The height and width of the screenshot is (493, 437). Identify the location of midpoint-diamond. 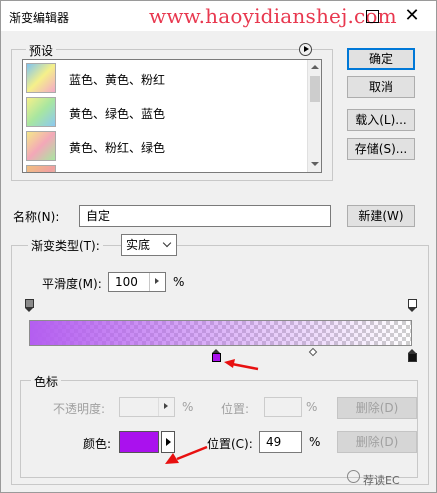
(313, 352).